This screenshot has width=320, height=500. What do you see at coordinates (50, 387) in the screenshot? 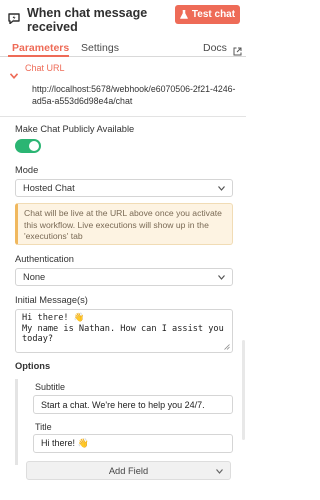
I see `subtitle-label: Subtitle` at bounding box center [50, 387].